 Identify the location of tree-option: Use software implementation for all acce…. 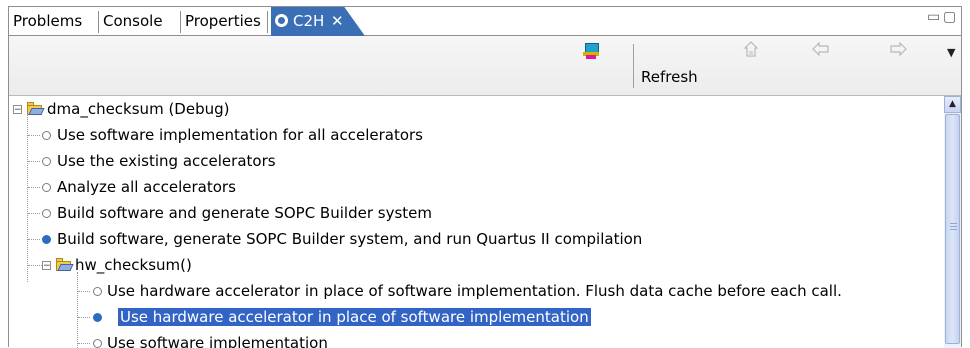
(240, 135).